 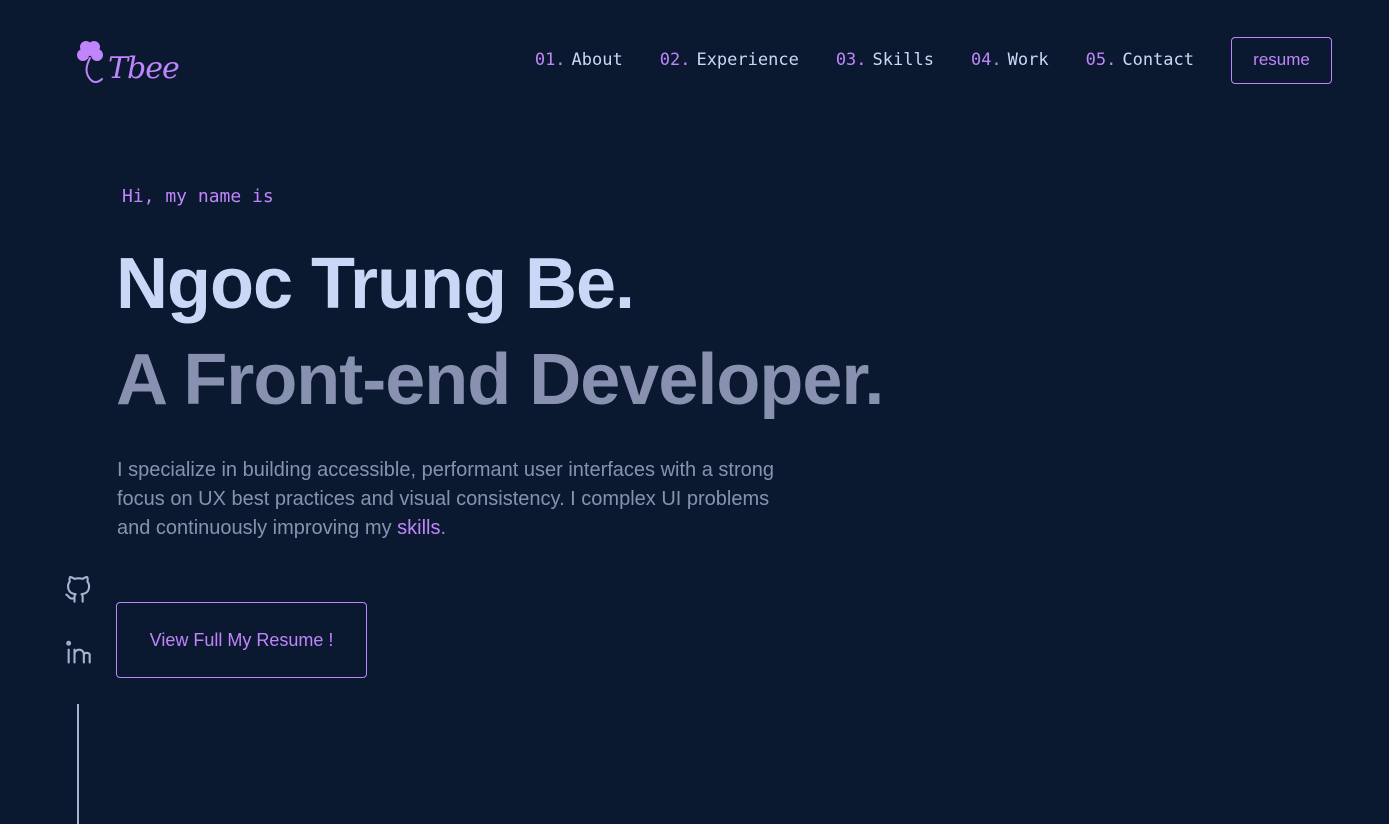 I want to click on clover-icon, so click(x=90, y=62).